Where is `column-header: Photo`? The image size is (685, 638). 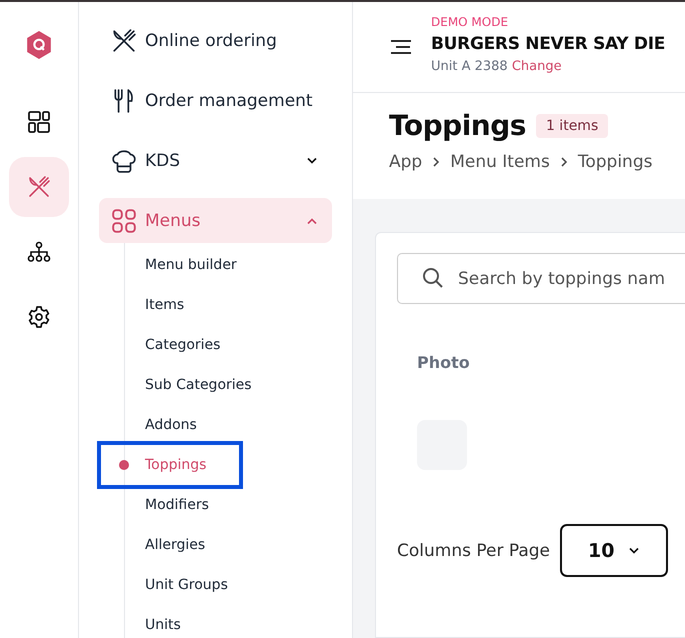 column-header: Photo is located at coordinates (443, 362).